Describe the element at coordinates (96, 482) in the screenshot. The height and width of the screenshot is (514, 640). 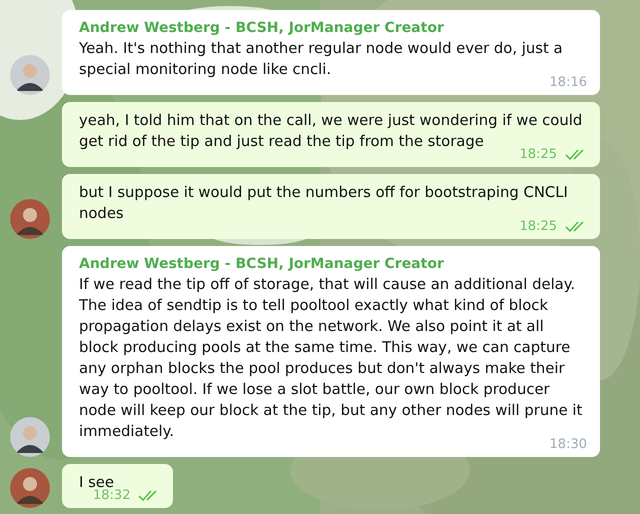
I see `message-text: I see` at that location.